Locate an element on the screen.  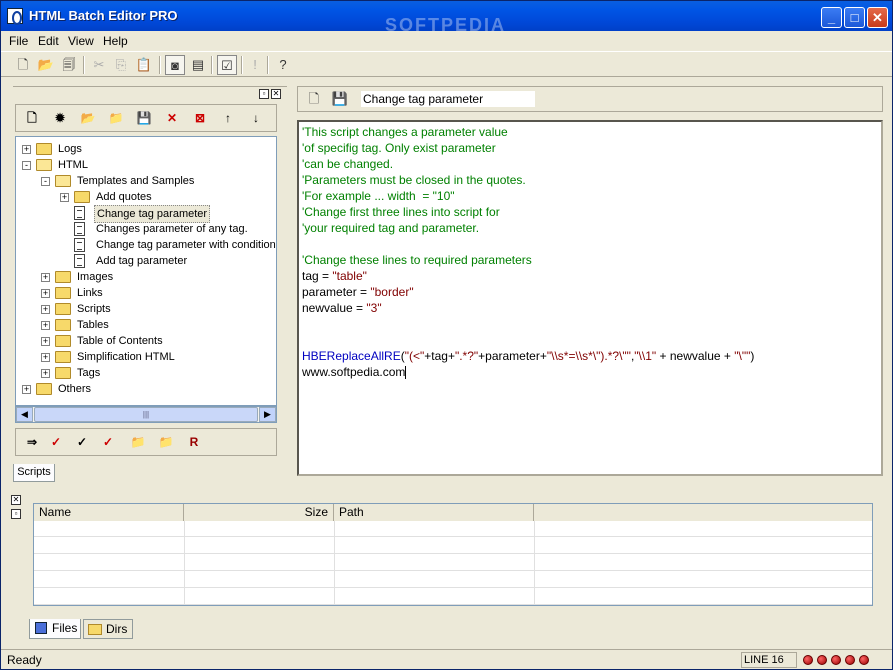
tab-dirs: Dirs is located at coordinates (108, 629).